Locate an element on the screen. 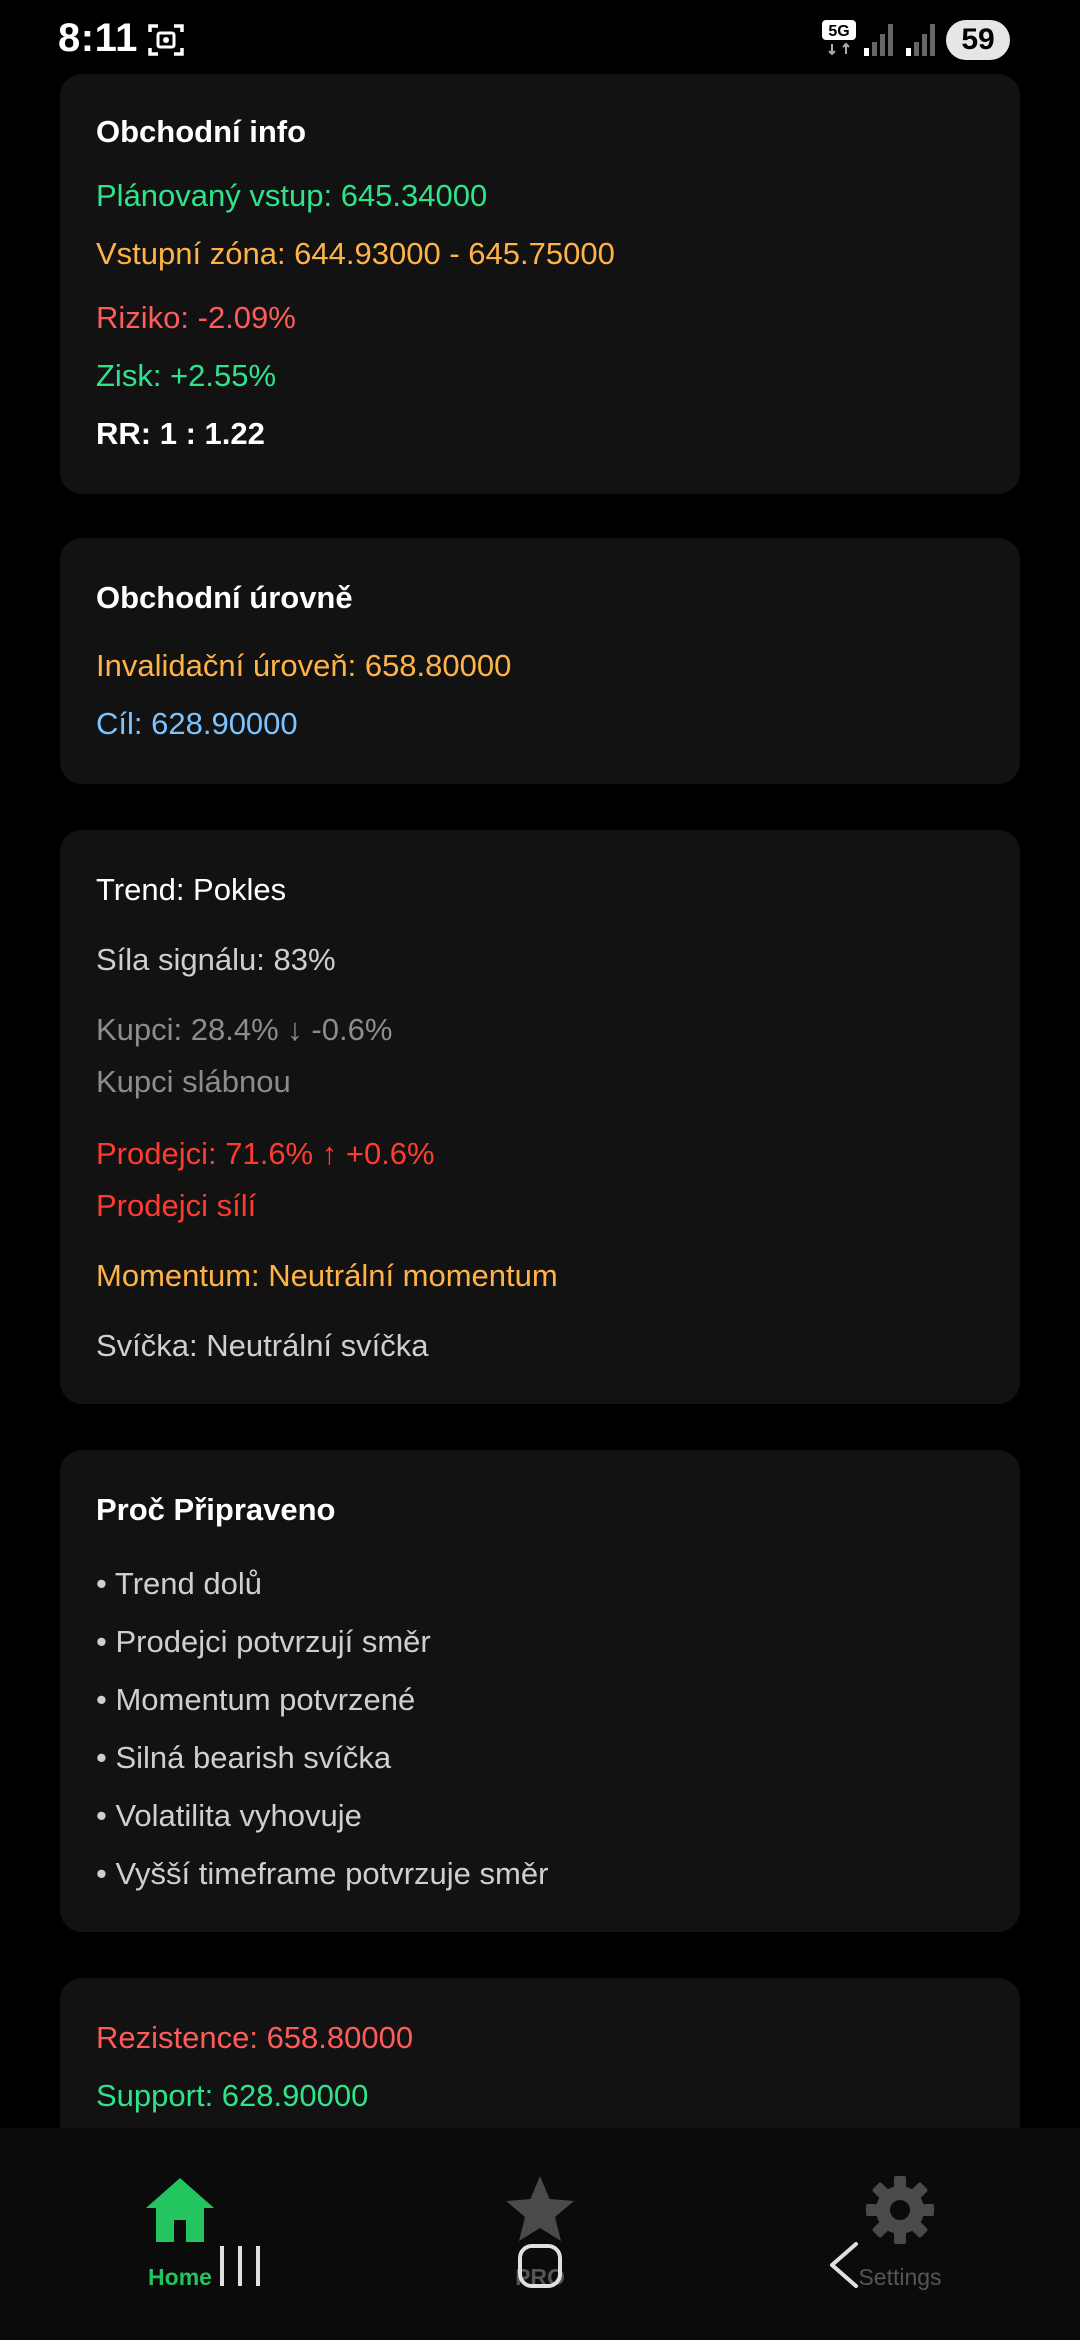 The height and width of the screenshot is (2340, 1080). battery-indicator: 59 is located at coordinates (978, 40).